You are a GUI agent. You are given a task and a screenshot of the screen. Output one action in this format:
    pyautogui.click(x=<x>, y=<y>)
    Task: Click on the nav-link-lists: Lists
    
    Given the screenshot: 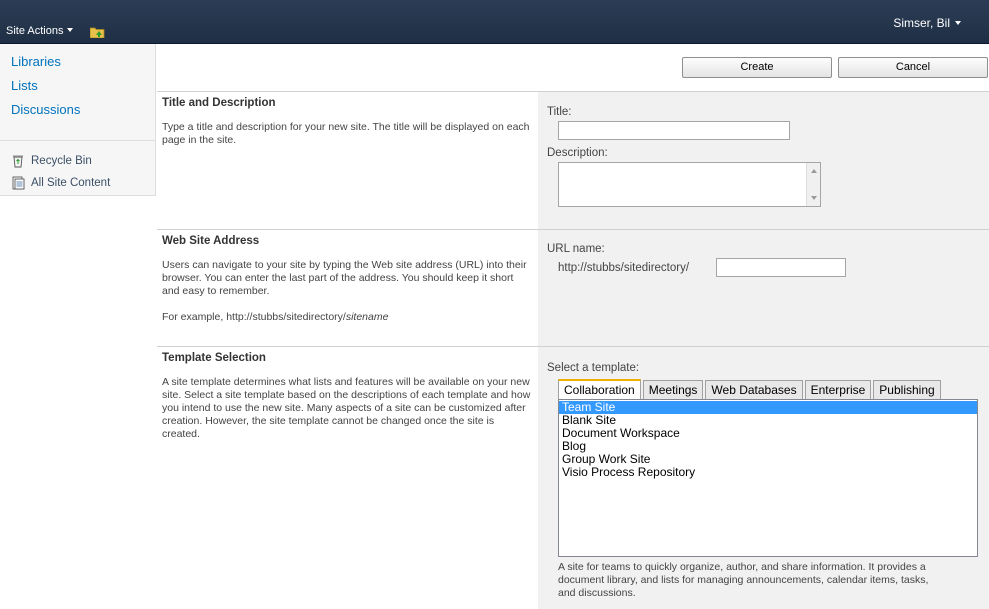 What is the action you would take?
    pyautogui.click(x=77, y=89)
    